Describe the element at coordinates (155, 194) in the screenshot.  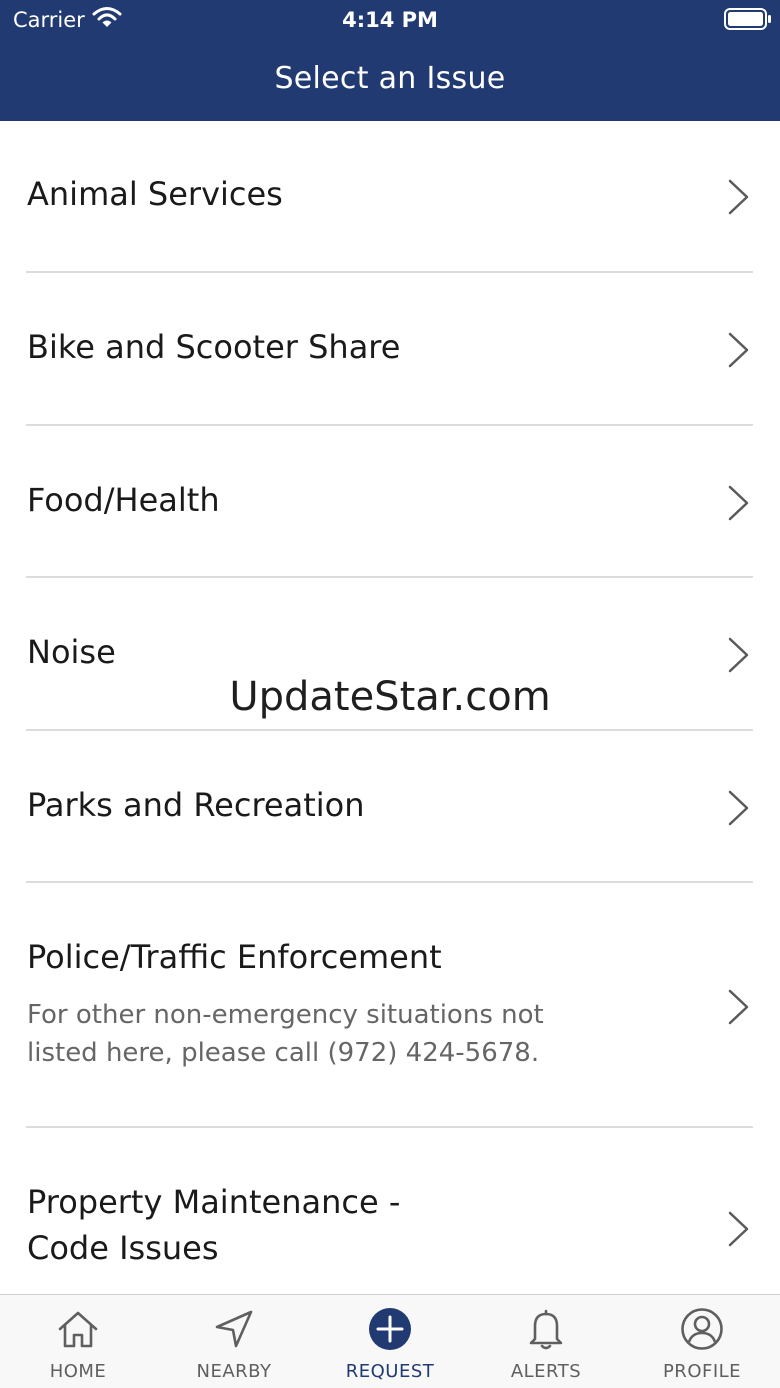
I see `issue-title: Animal Services` at that location.